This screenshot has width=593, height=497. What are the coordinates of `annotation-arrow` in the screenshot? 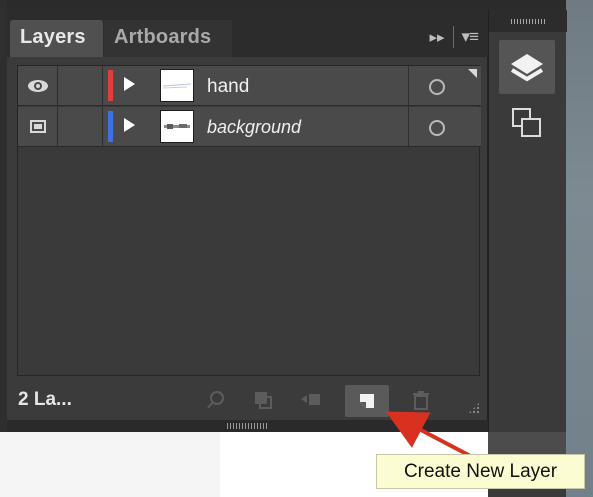 It's located at (432, 436).